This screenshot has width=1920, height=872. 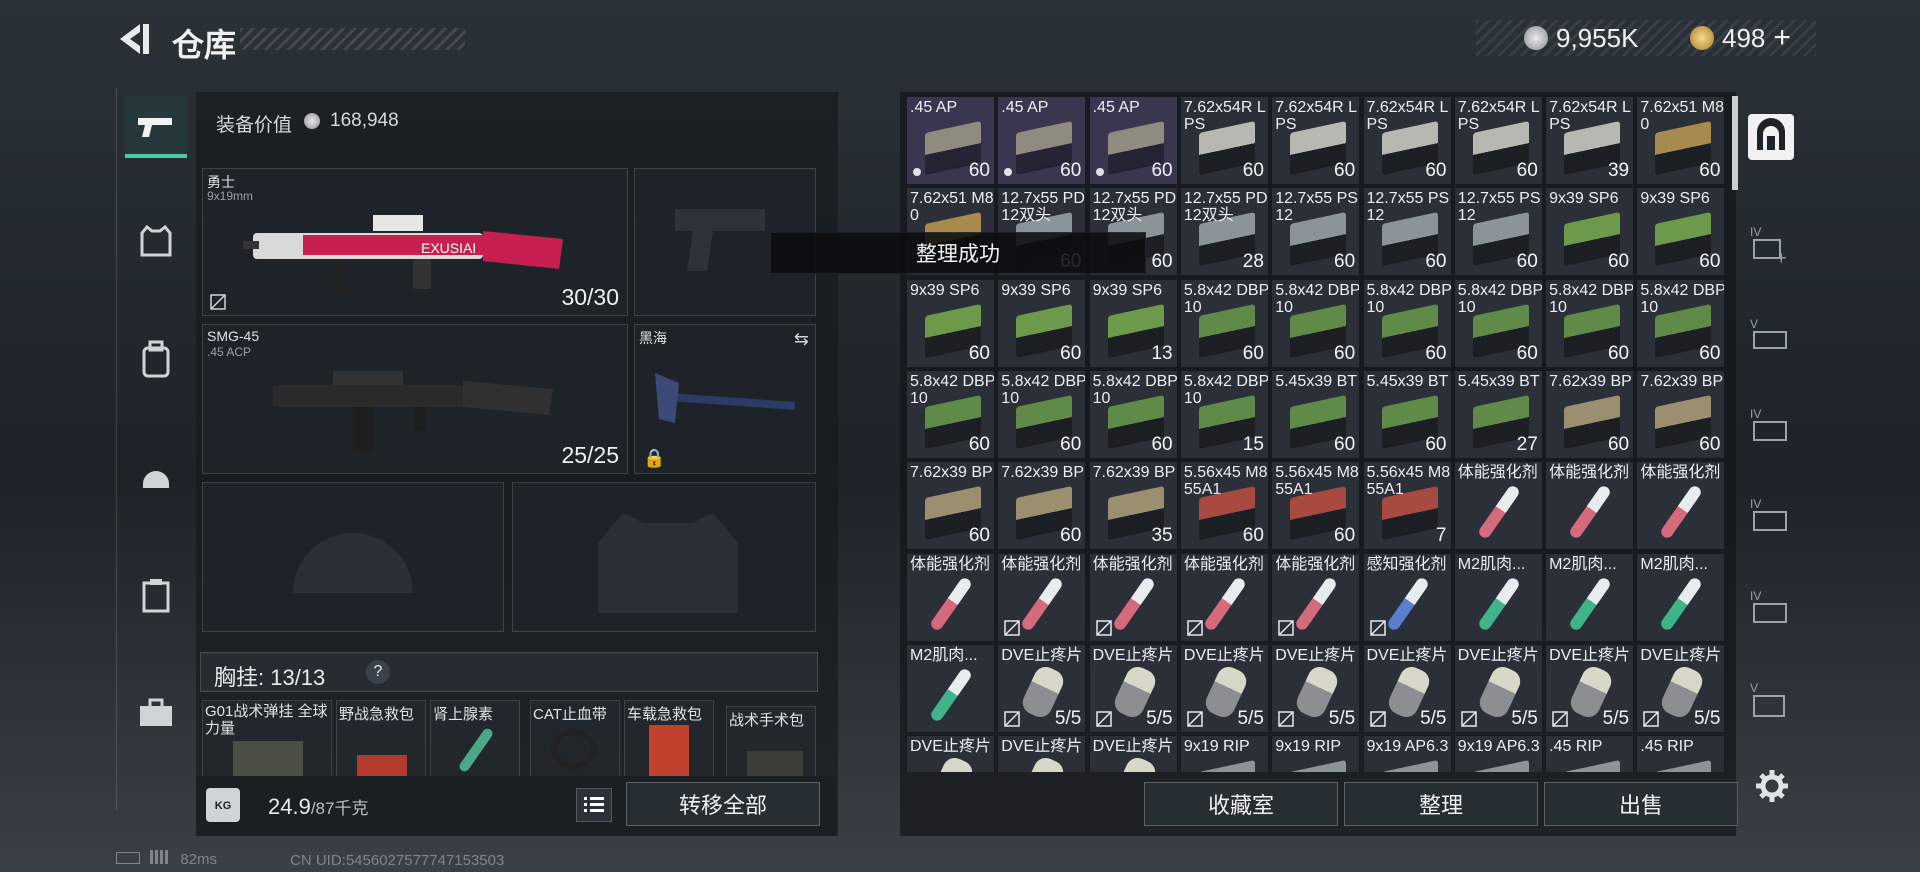 What do you see at coordinates (723, 804) in the screenshot?
I see `transfer-all-button: 转移全部` at bounding box center [723, 804].